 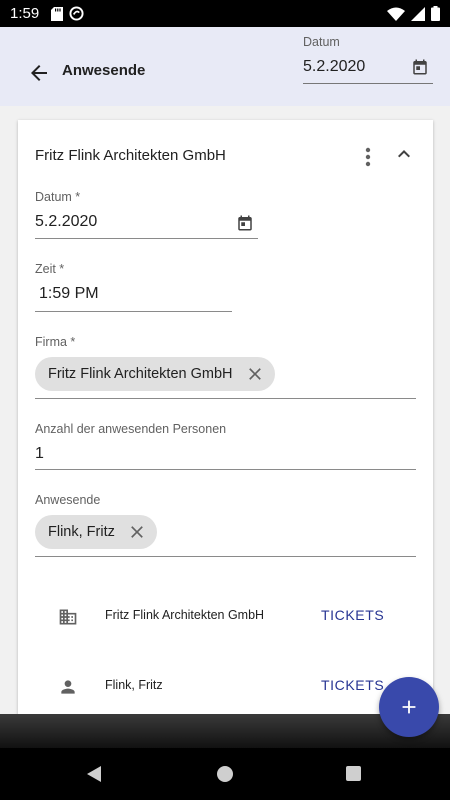 I want to click on nav-recents-icon, so click(x=353, y=773).